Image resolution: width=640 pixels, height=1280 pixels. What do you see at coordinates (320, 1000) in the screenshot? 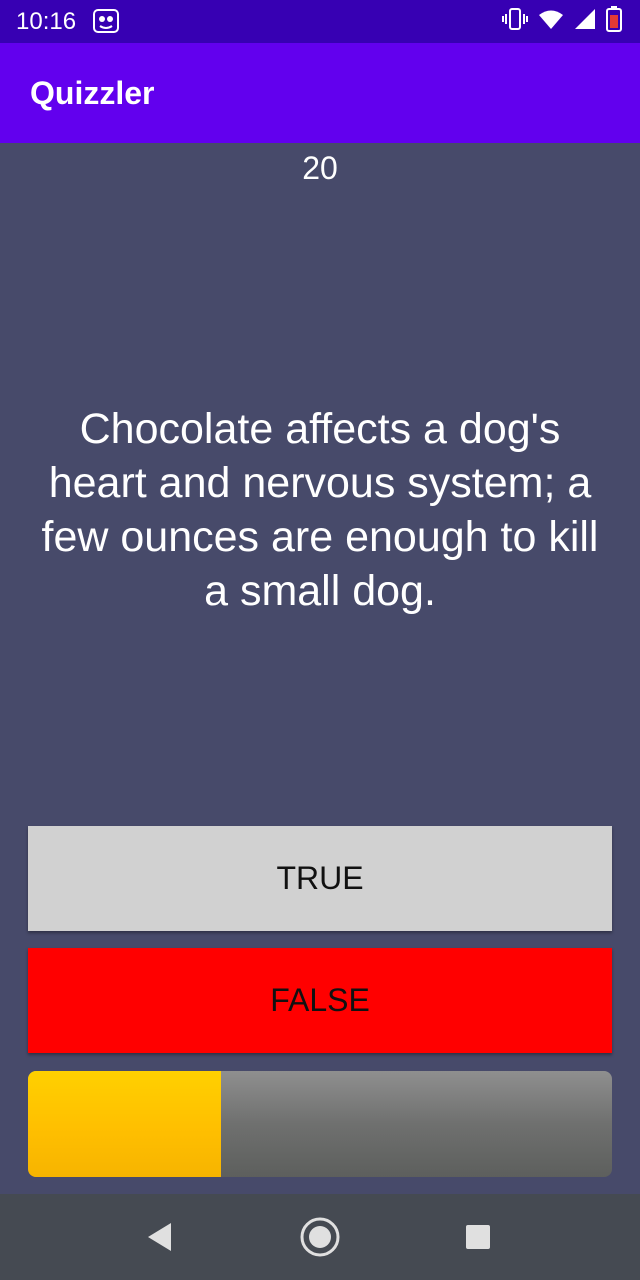
I see `false-button: FALSE` at bounding box center [320, 1000].